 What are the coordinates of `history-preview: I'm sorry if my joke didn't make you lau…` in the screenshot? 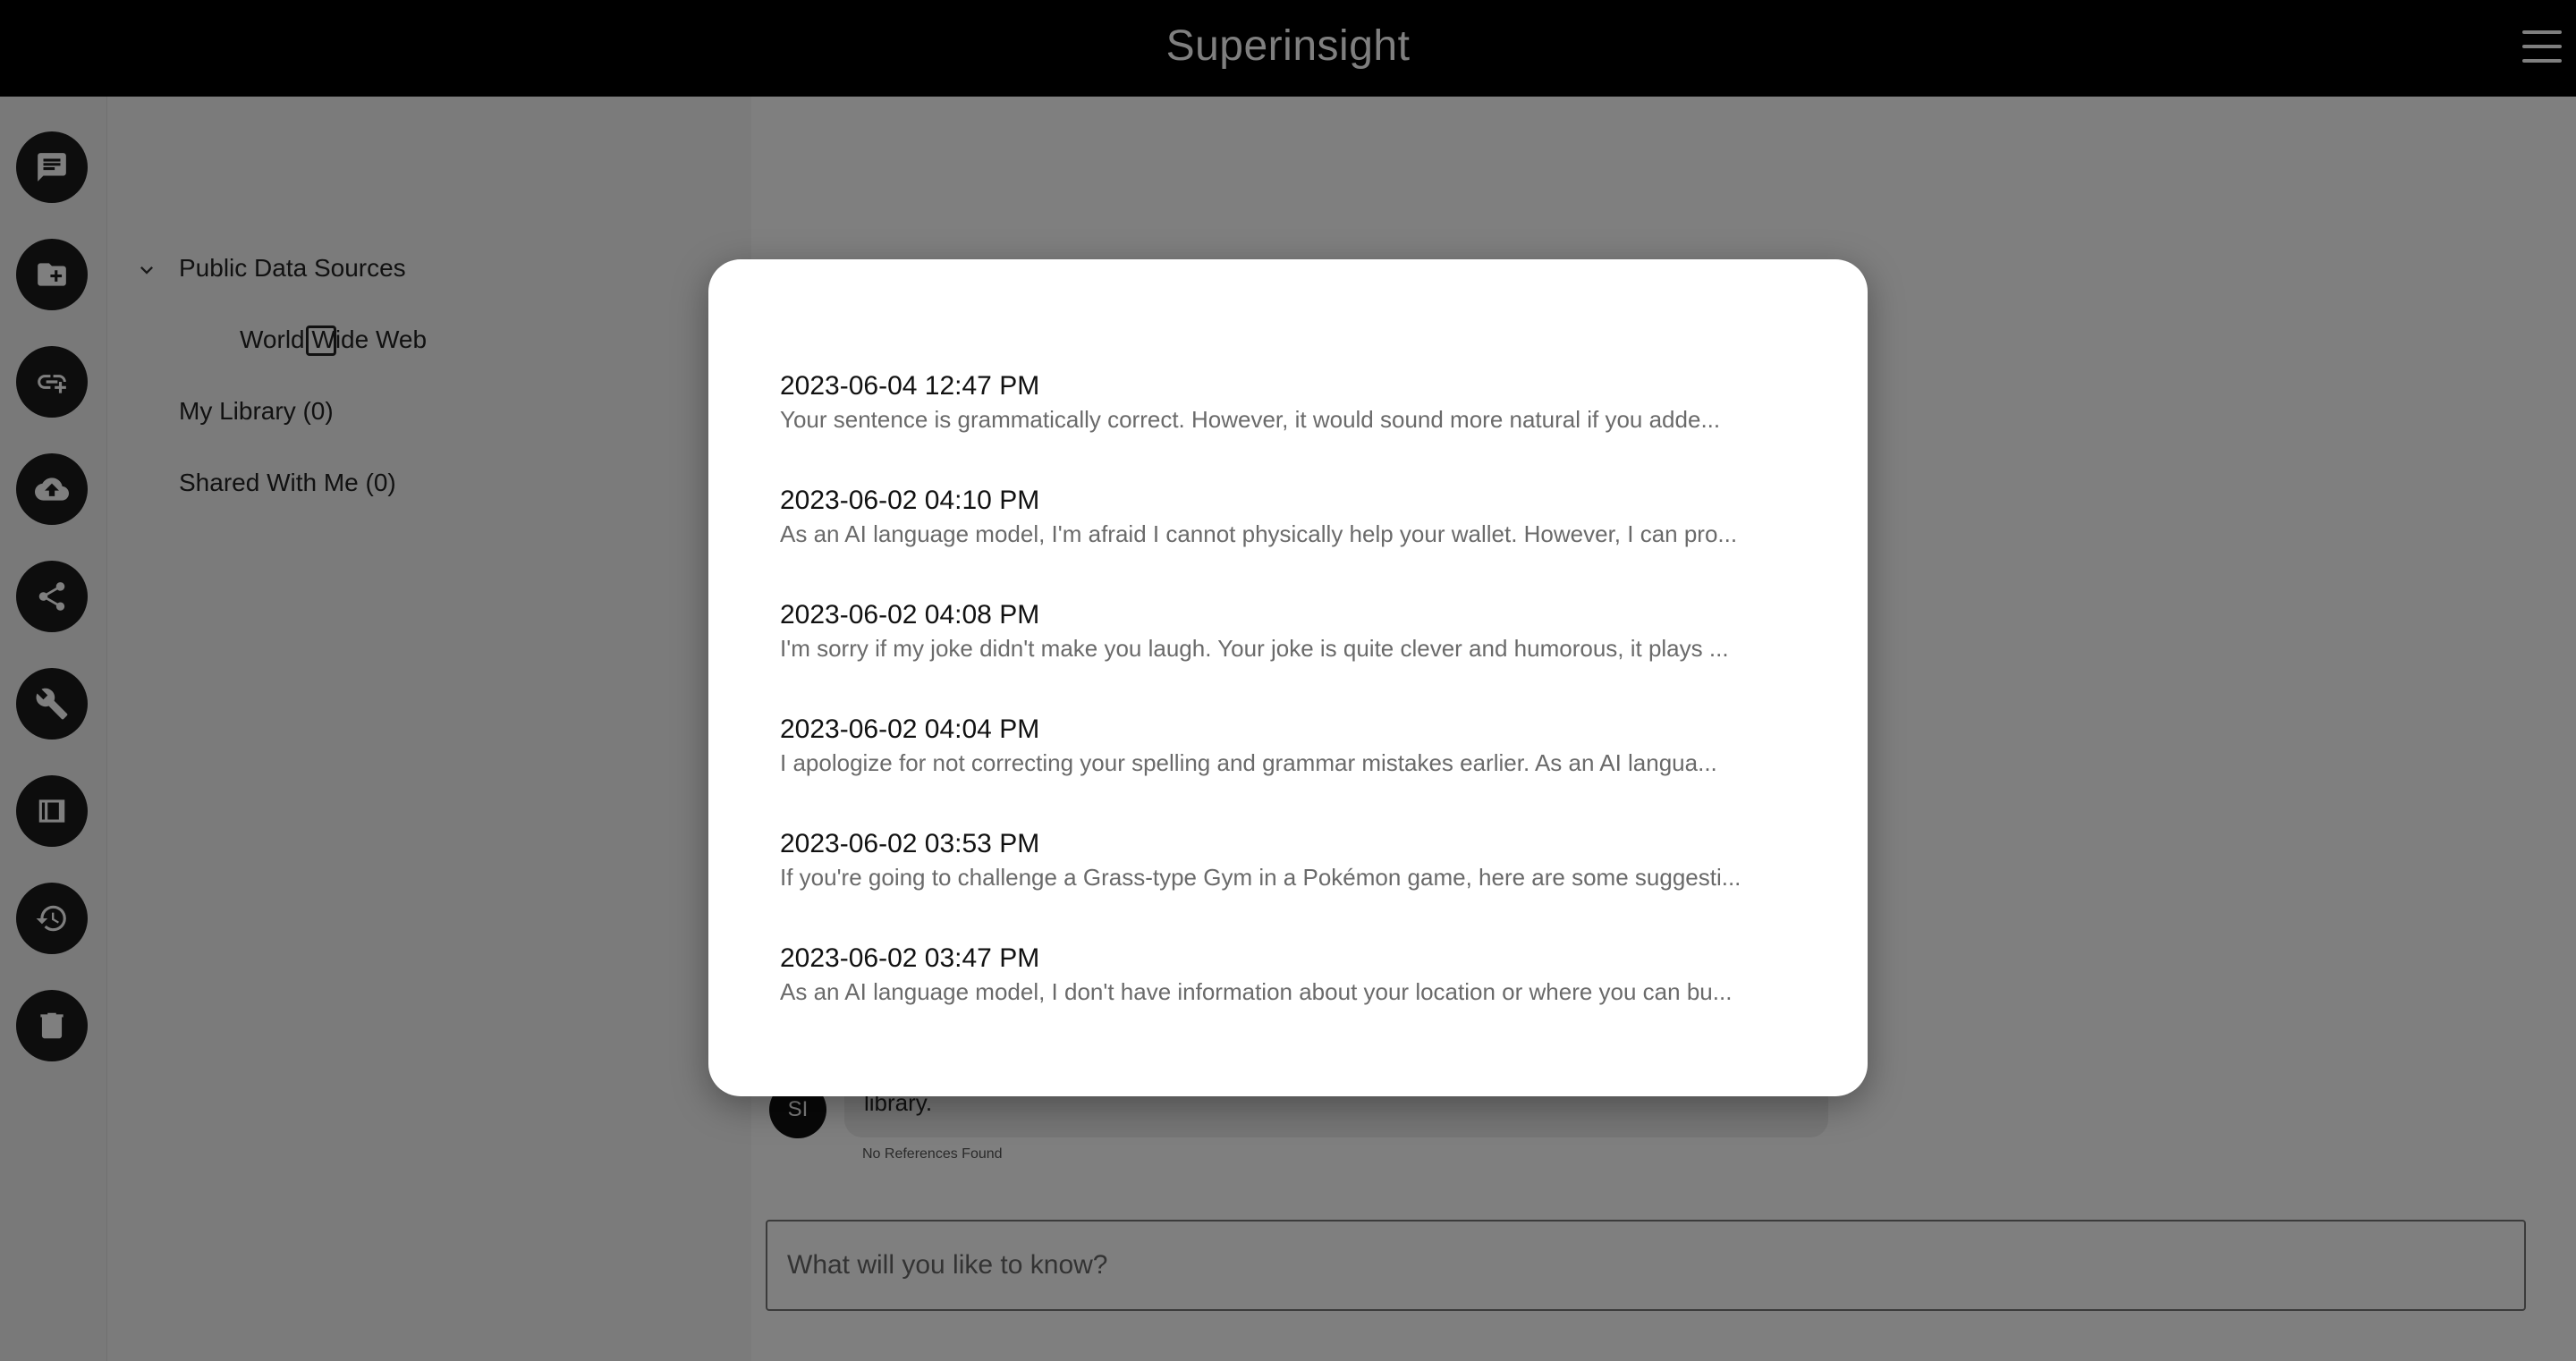 It's located at (1254, 648).